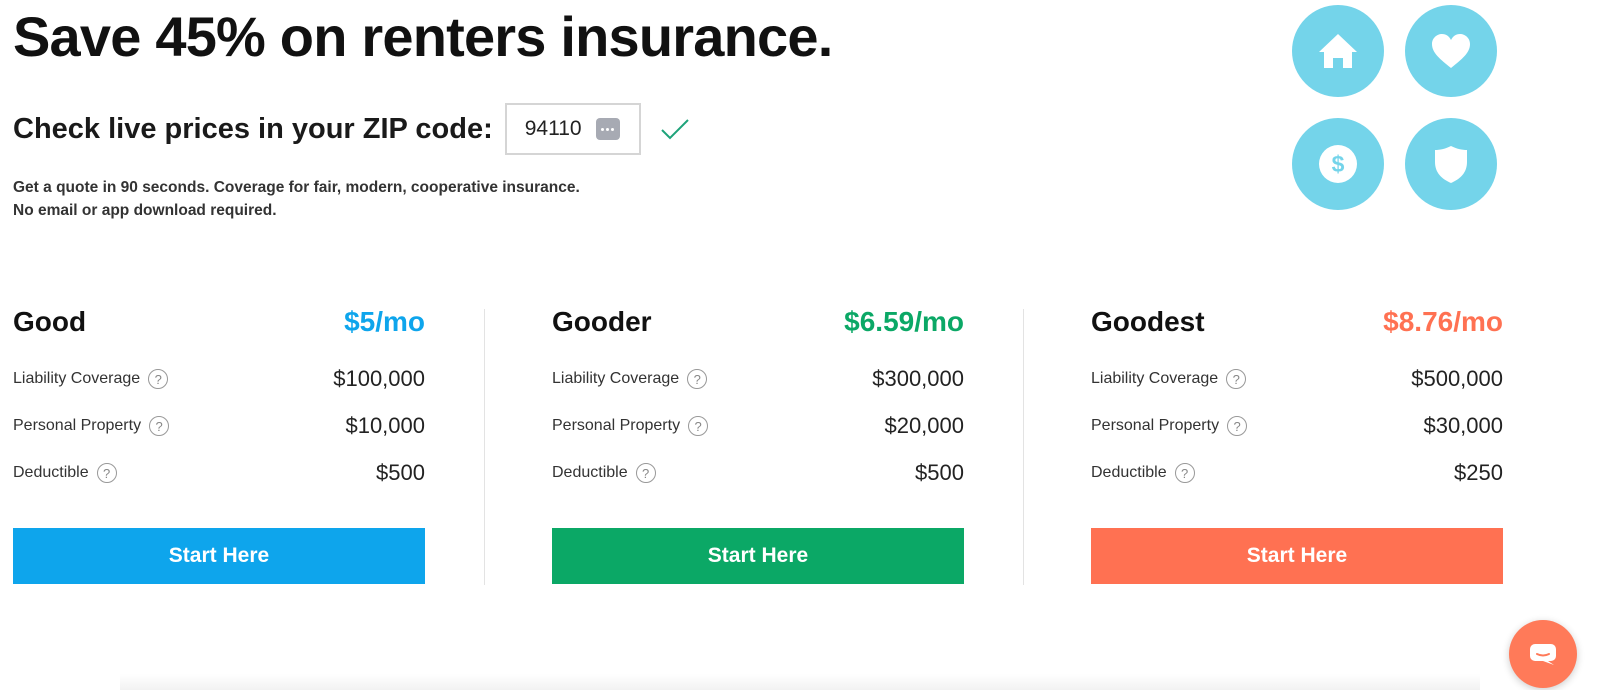  I want to click on chat-icon, so click(1543, 654).